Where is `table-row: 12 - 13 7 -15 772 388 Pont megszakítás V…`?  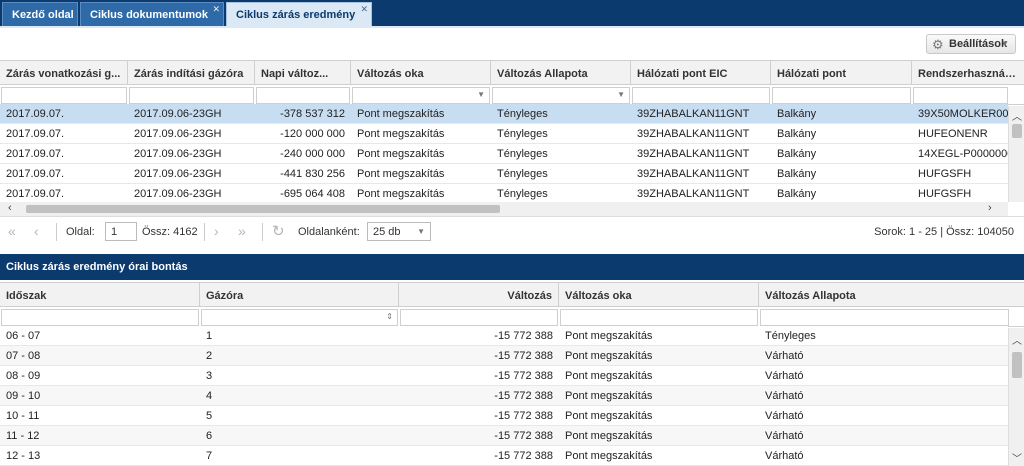
table-row: 12 - 13 7 -15 772 388 Pont megszakítás V… is located at coordinates (504, 456).